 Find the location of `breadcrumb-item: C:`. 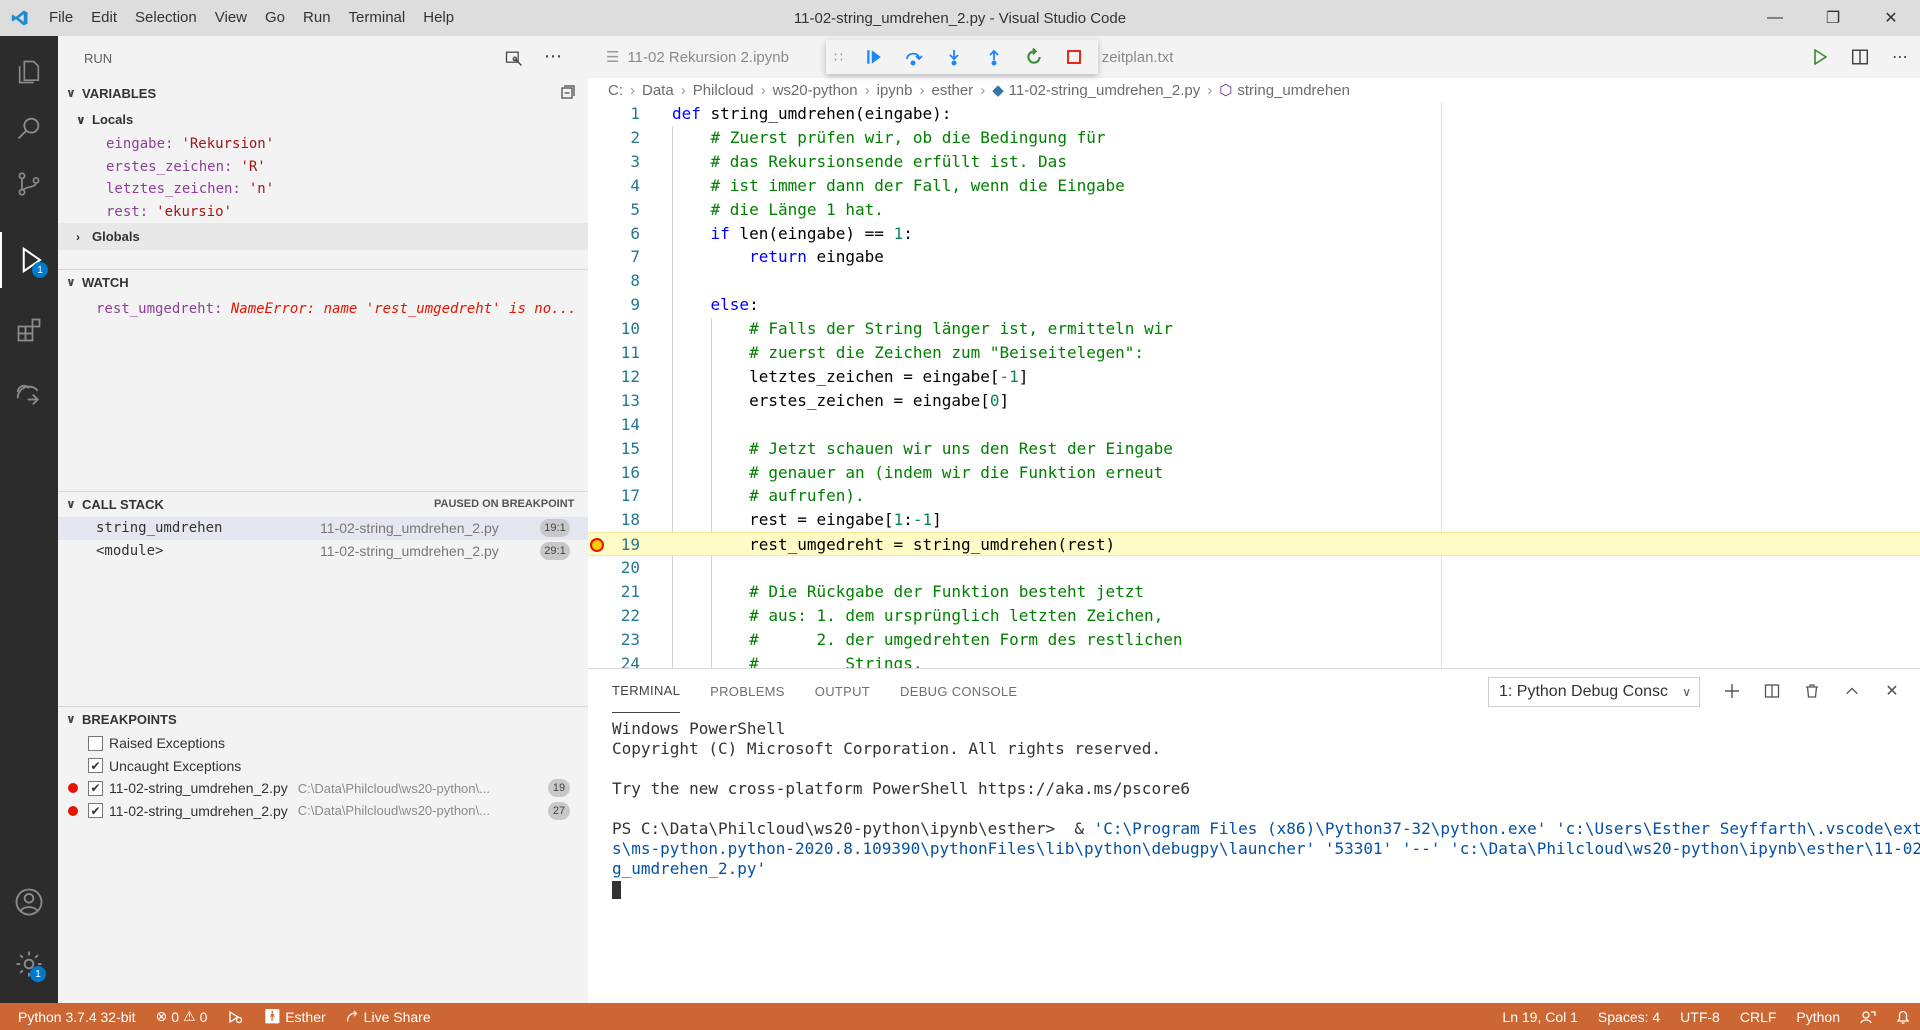

breadcrumb-item: C: is located at coordinates (615, 90).